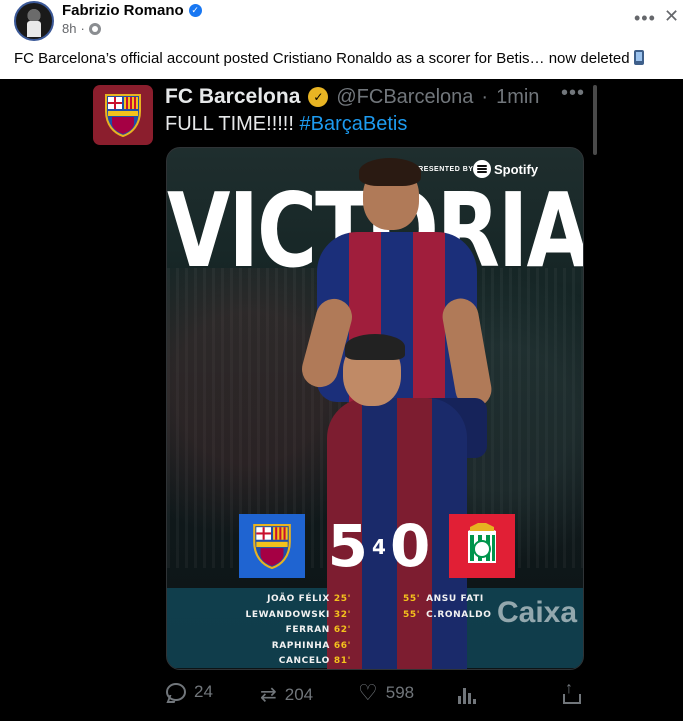 The image size is (683, 721). What do you see at coordinates (342, 645) in the screenshot?
I see `scorer-minute: 66'` at bounding box center [342, 645].